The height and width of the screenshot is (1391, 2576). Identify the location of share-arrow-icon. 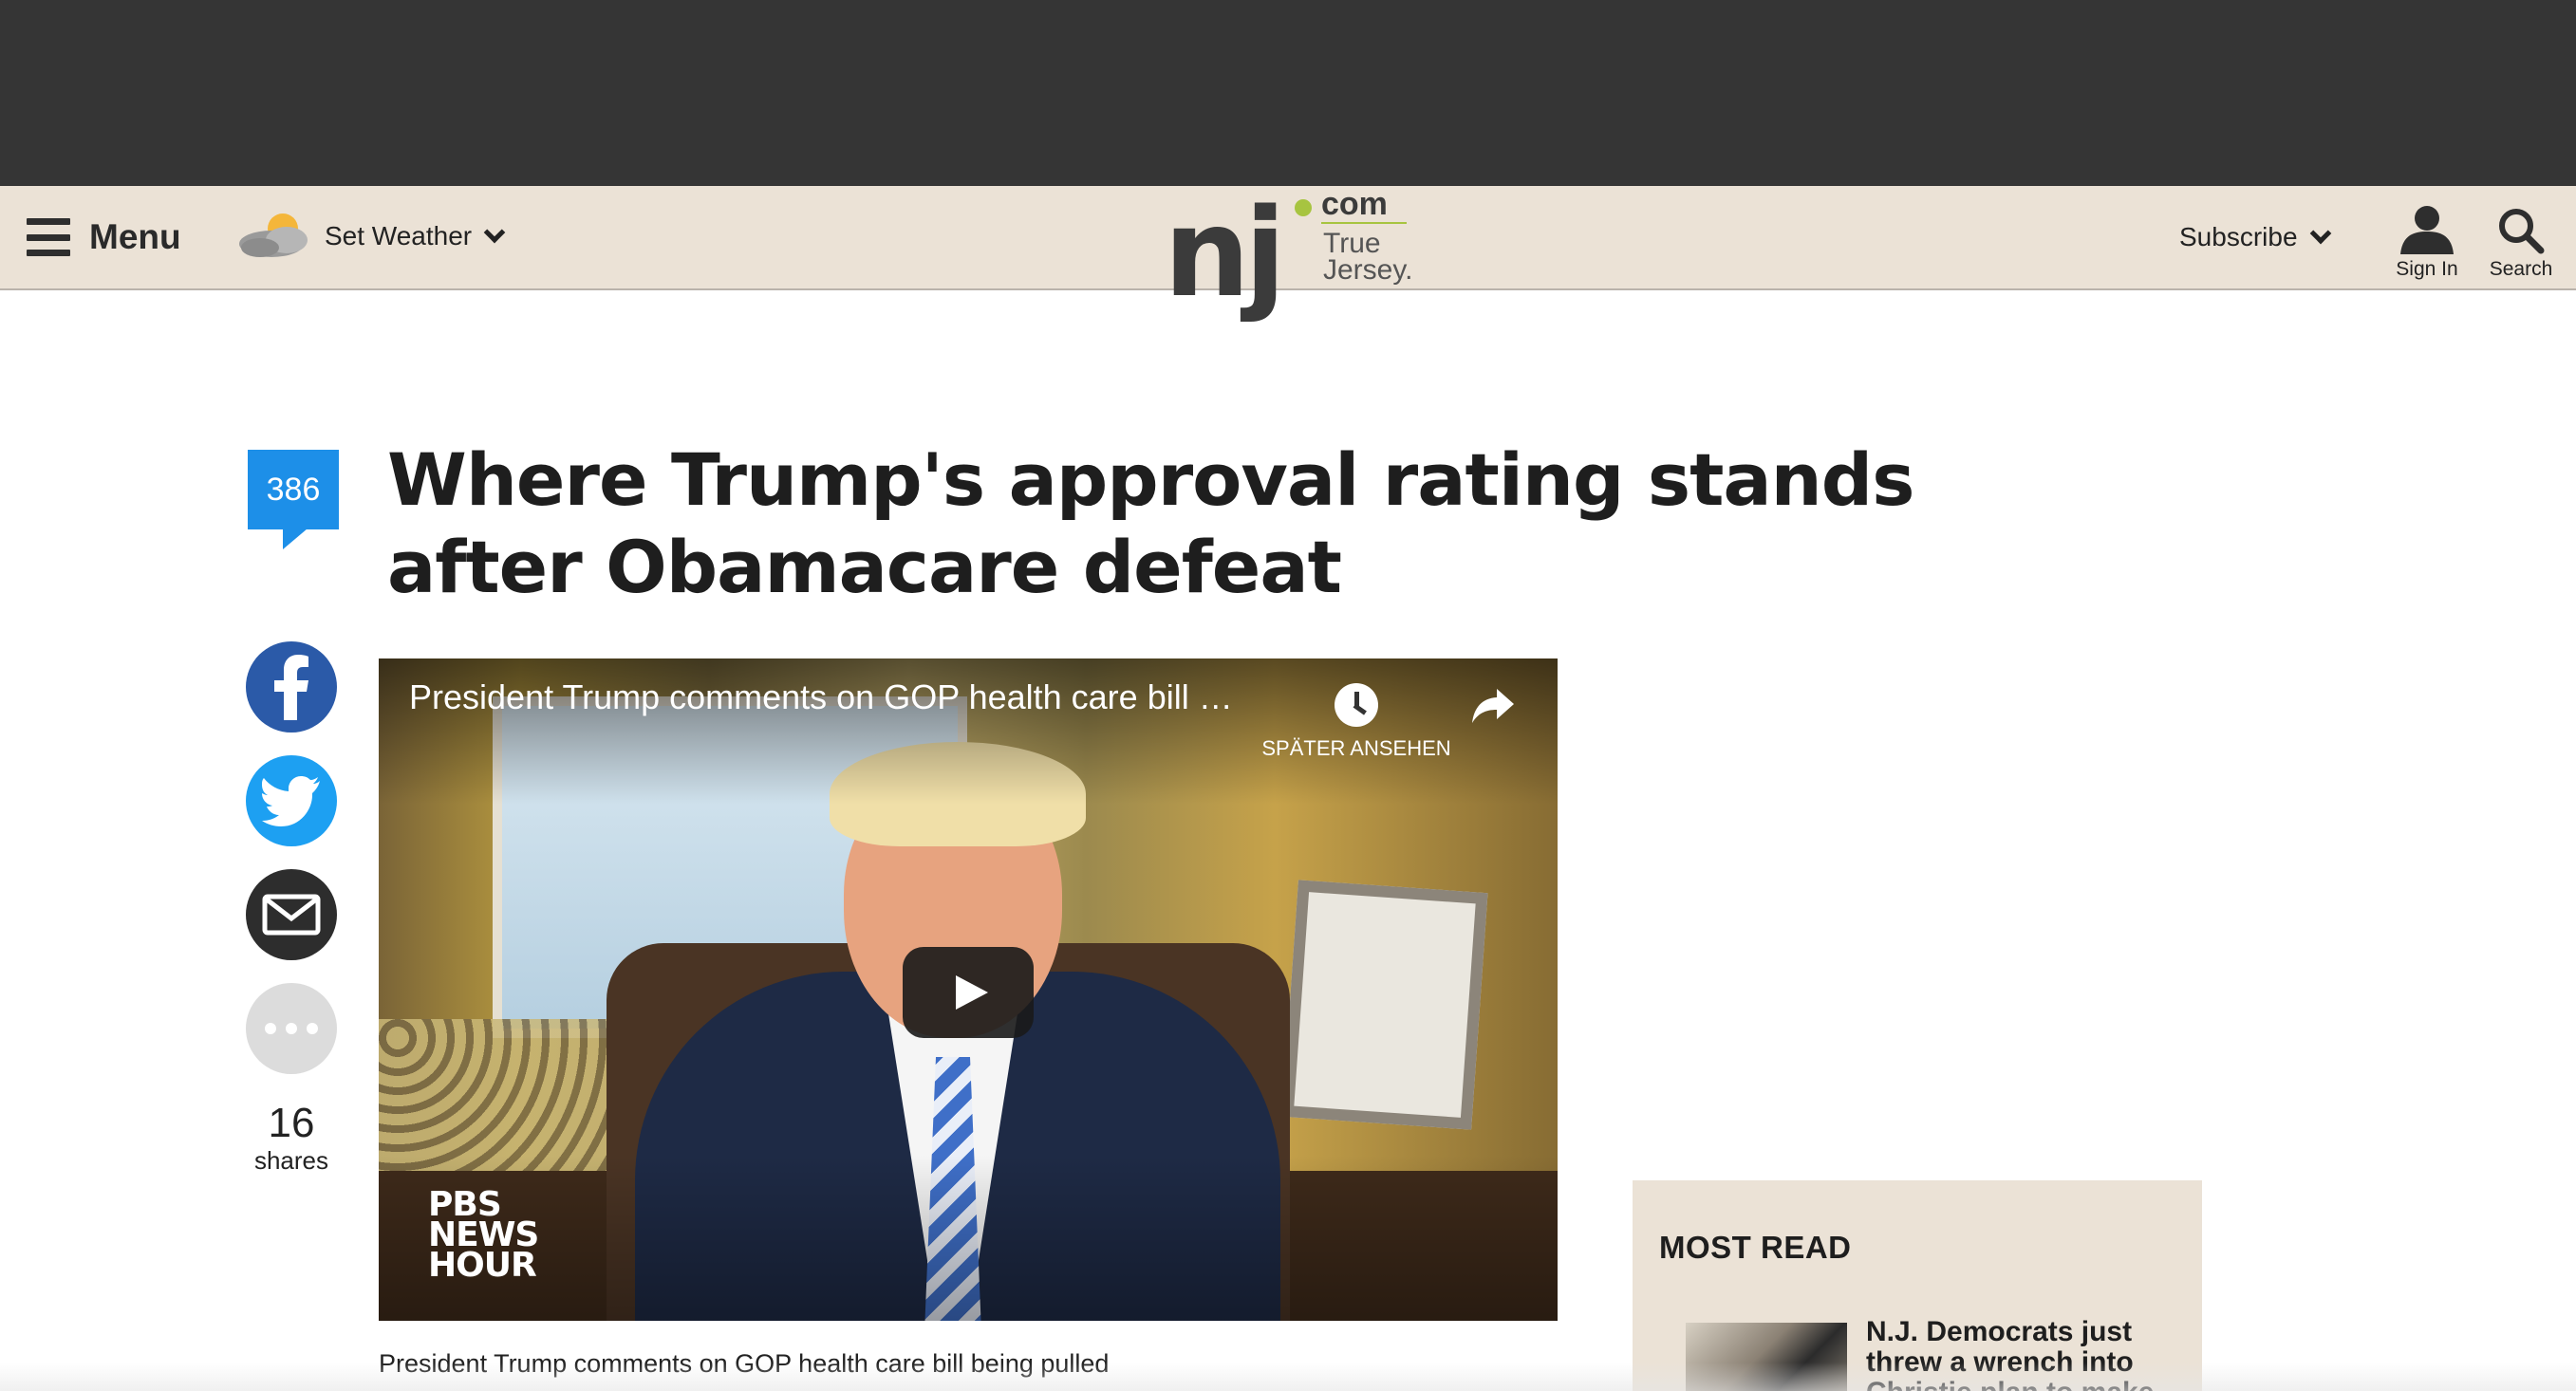
(1493, 706).